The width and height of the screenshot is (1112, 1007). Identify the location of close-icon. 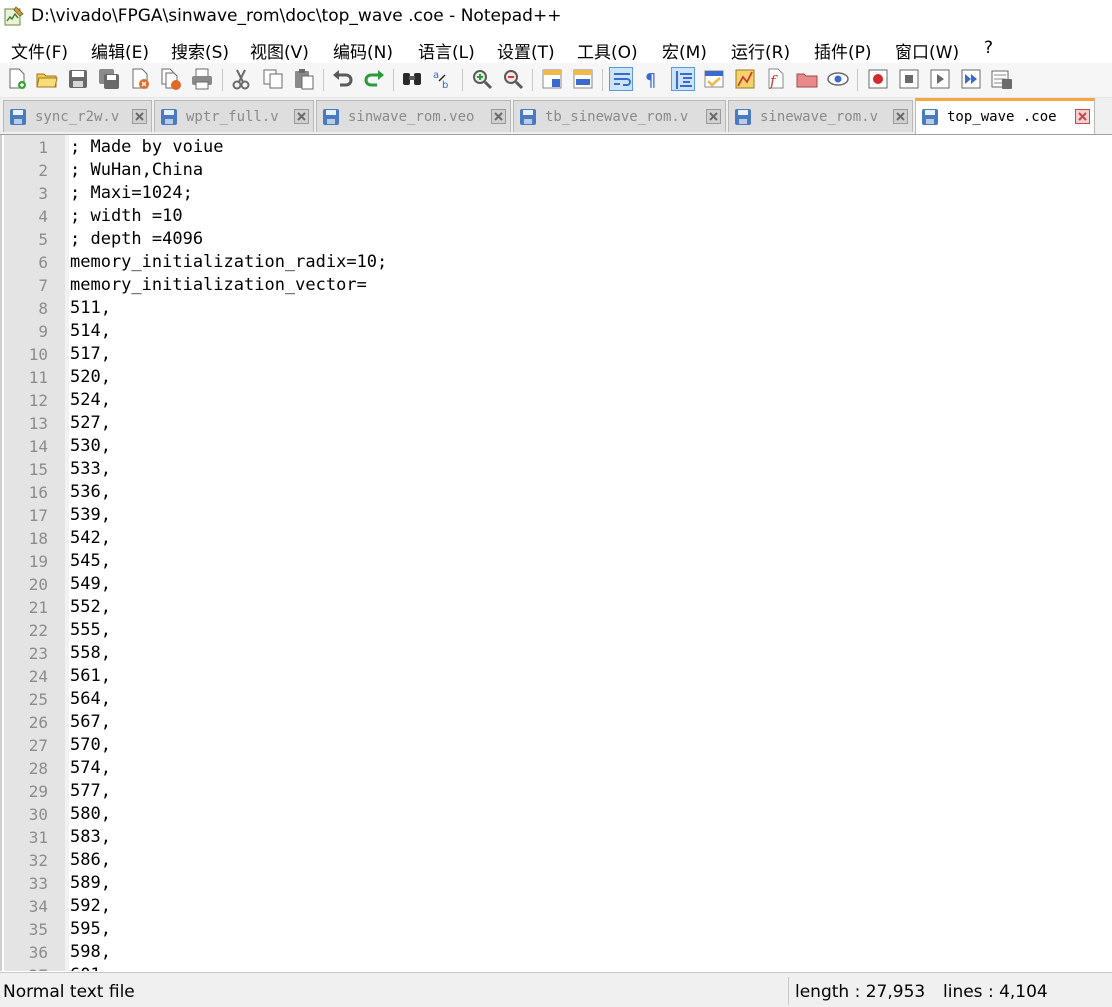
(140, 79).